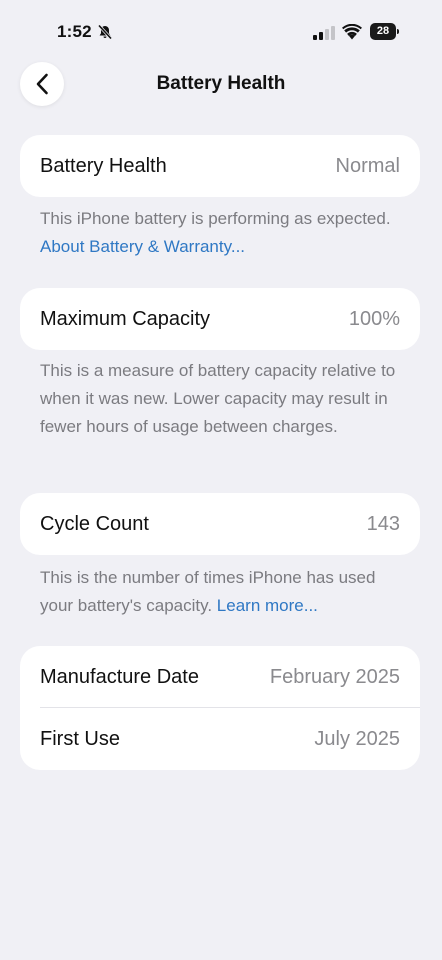  What do you see at coordinates (398, 31) in the screenshot?
I see `battery-nub` at bounding box center [398, 31].